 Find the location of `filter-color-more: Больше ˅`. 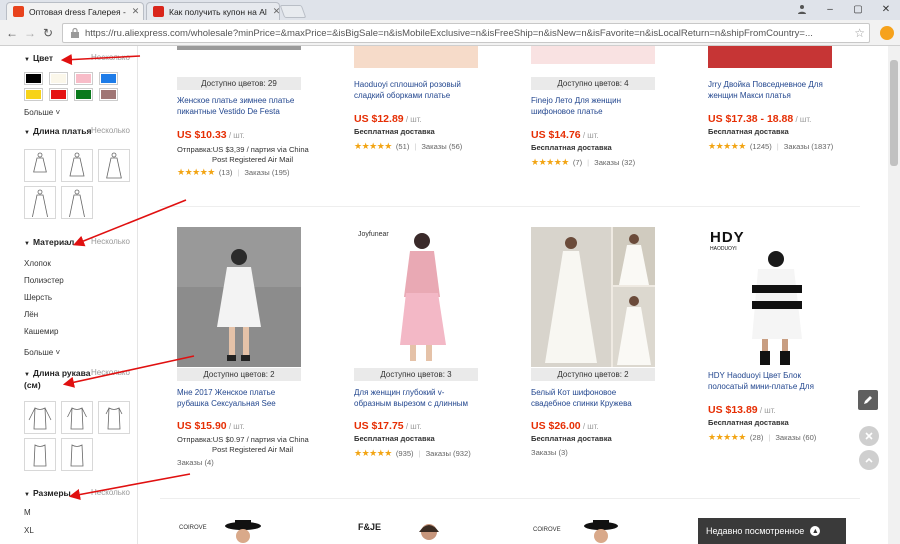

filter-color-more: Больше ˅ is located at coordinates (42, 112).